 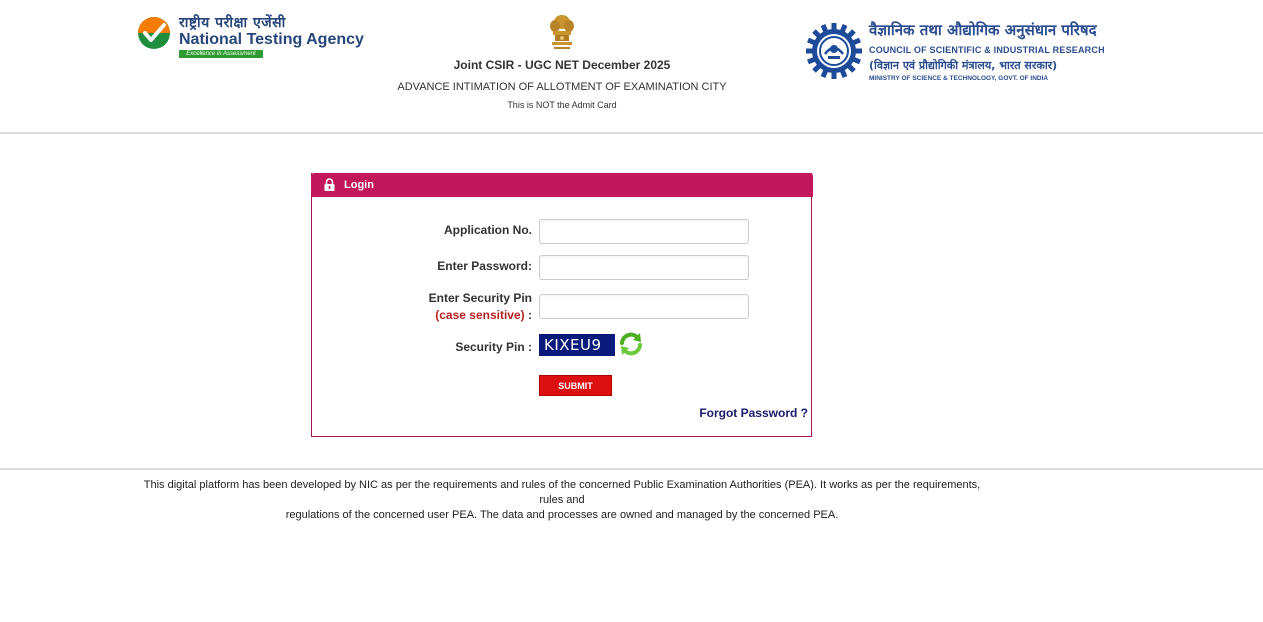 I want to click on security-pin-label: Enter Security Pin, so click(x=480, y=298).